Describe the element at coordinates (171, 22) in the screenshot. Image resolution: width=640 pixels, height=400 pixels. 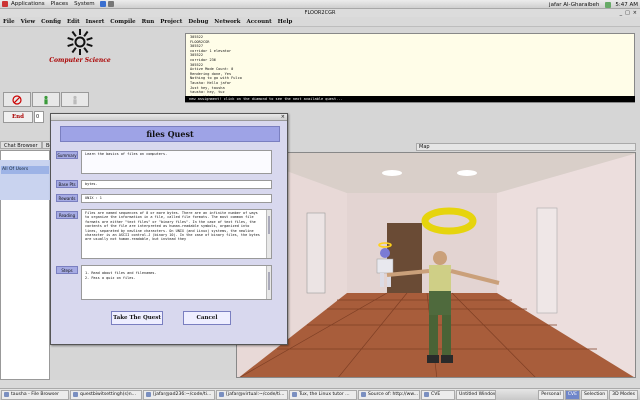
I see `menu-project: Project` at that location.